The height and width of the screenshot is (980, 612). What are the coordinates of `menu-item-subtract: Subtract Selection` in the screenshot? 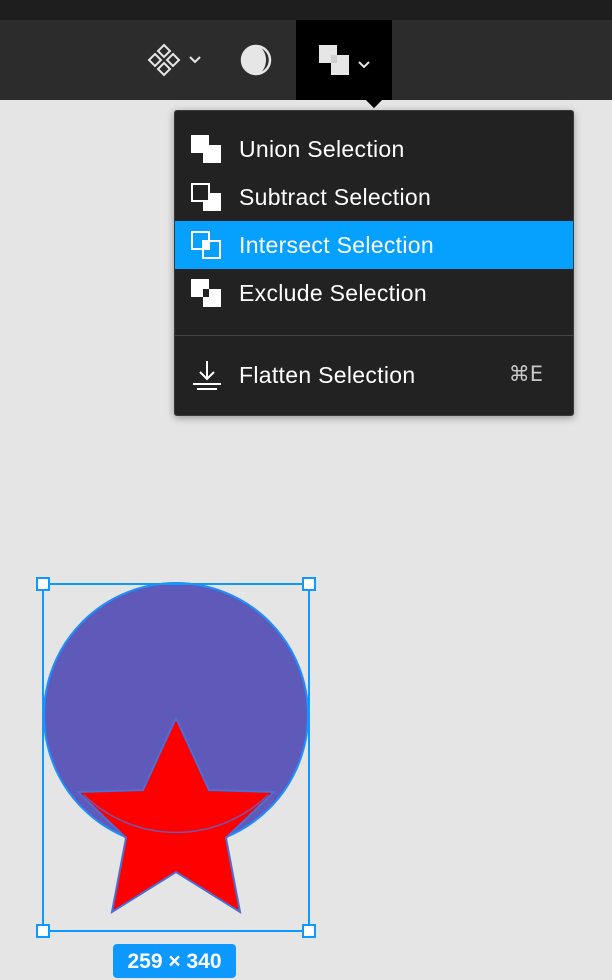 It's located at (374, 197).